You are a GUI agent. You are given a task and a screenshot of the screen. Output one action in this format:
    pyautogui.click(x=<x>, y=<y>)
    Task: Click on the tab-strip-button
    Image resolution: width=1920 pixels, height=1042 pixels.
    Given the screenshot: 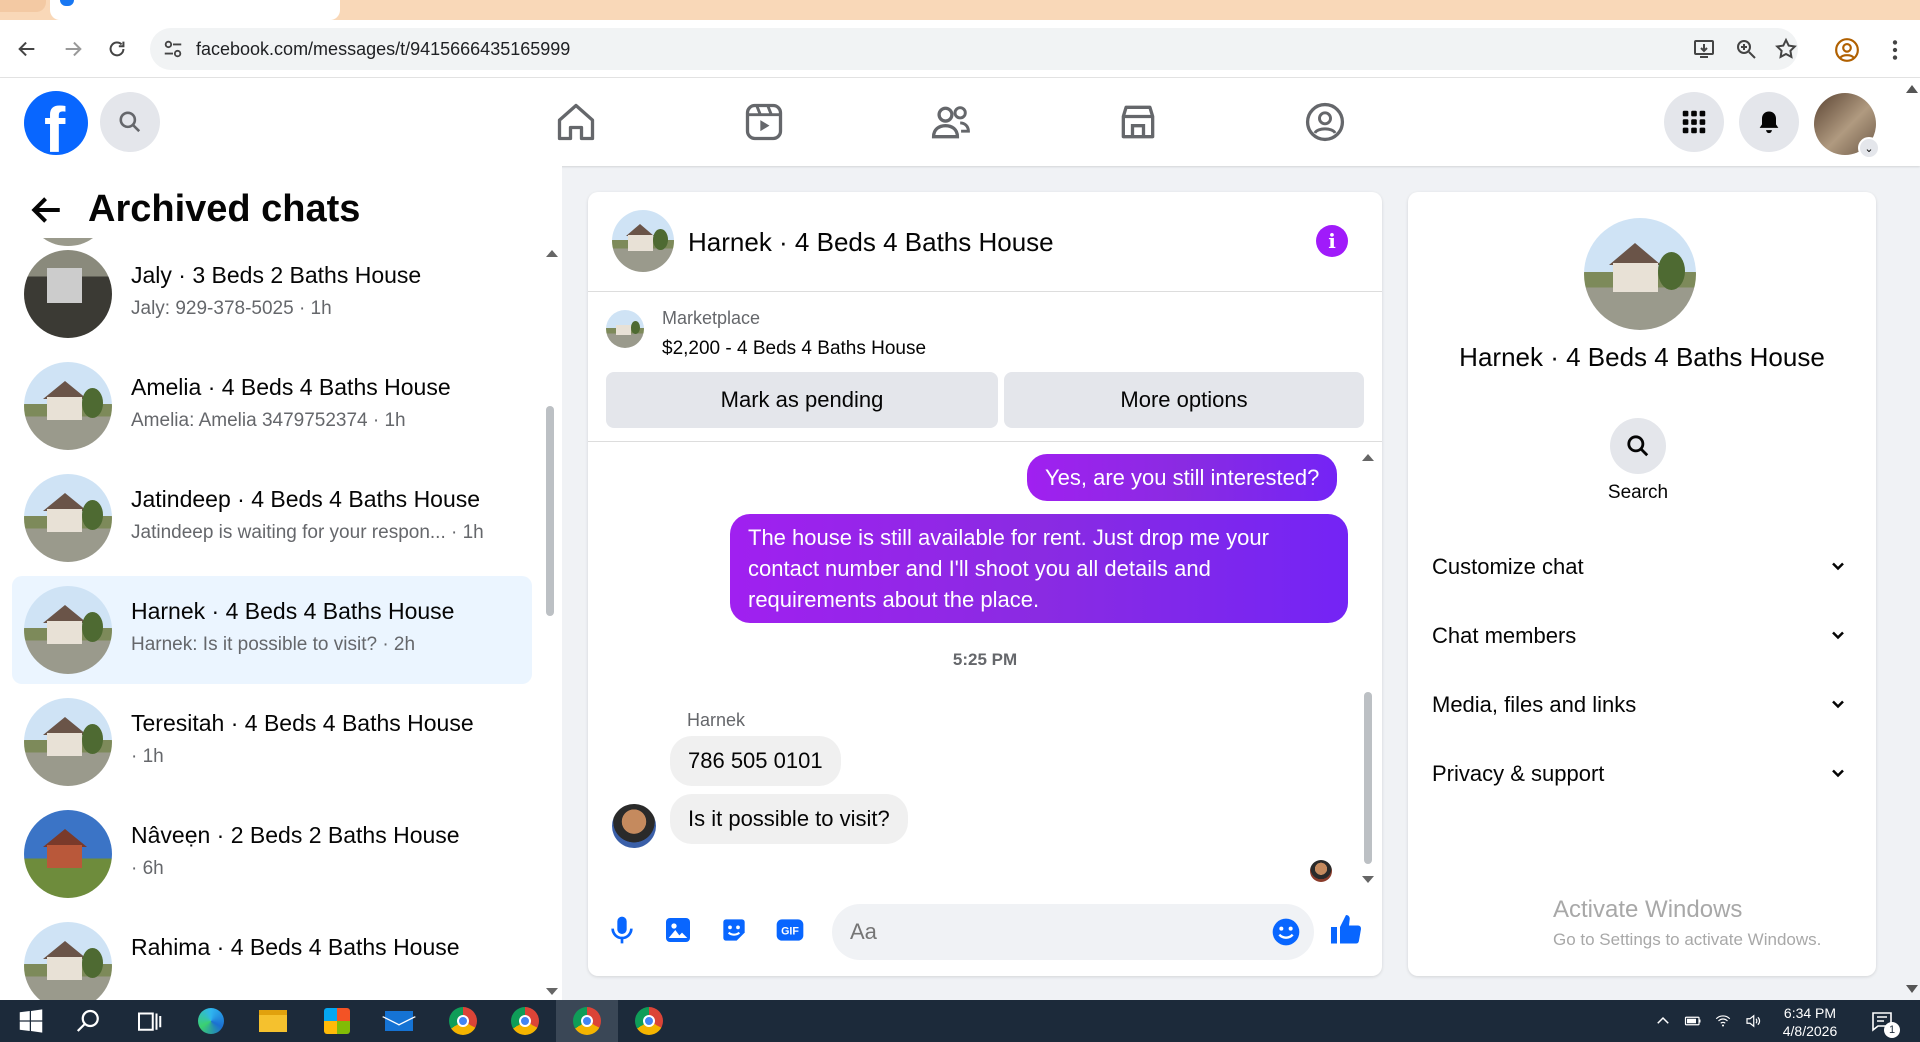 What is the action you would take?
    pyautogui.click(x=23, y=6)
    